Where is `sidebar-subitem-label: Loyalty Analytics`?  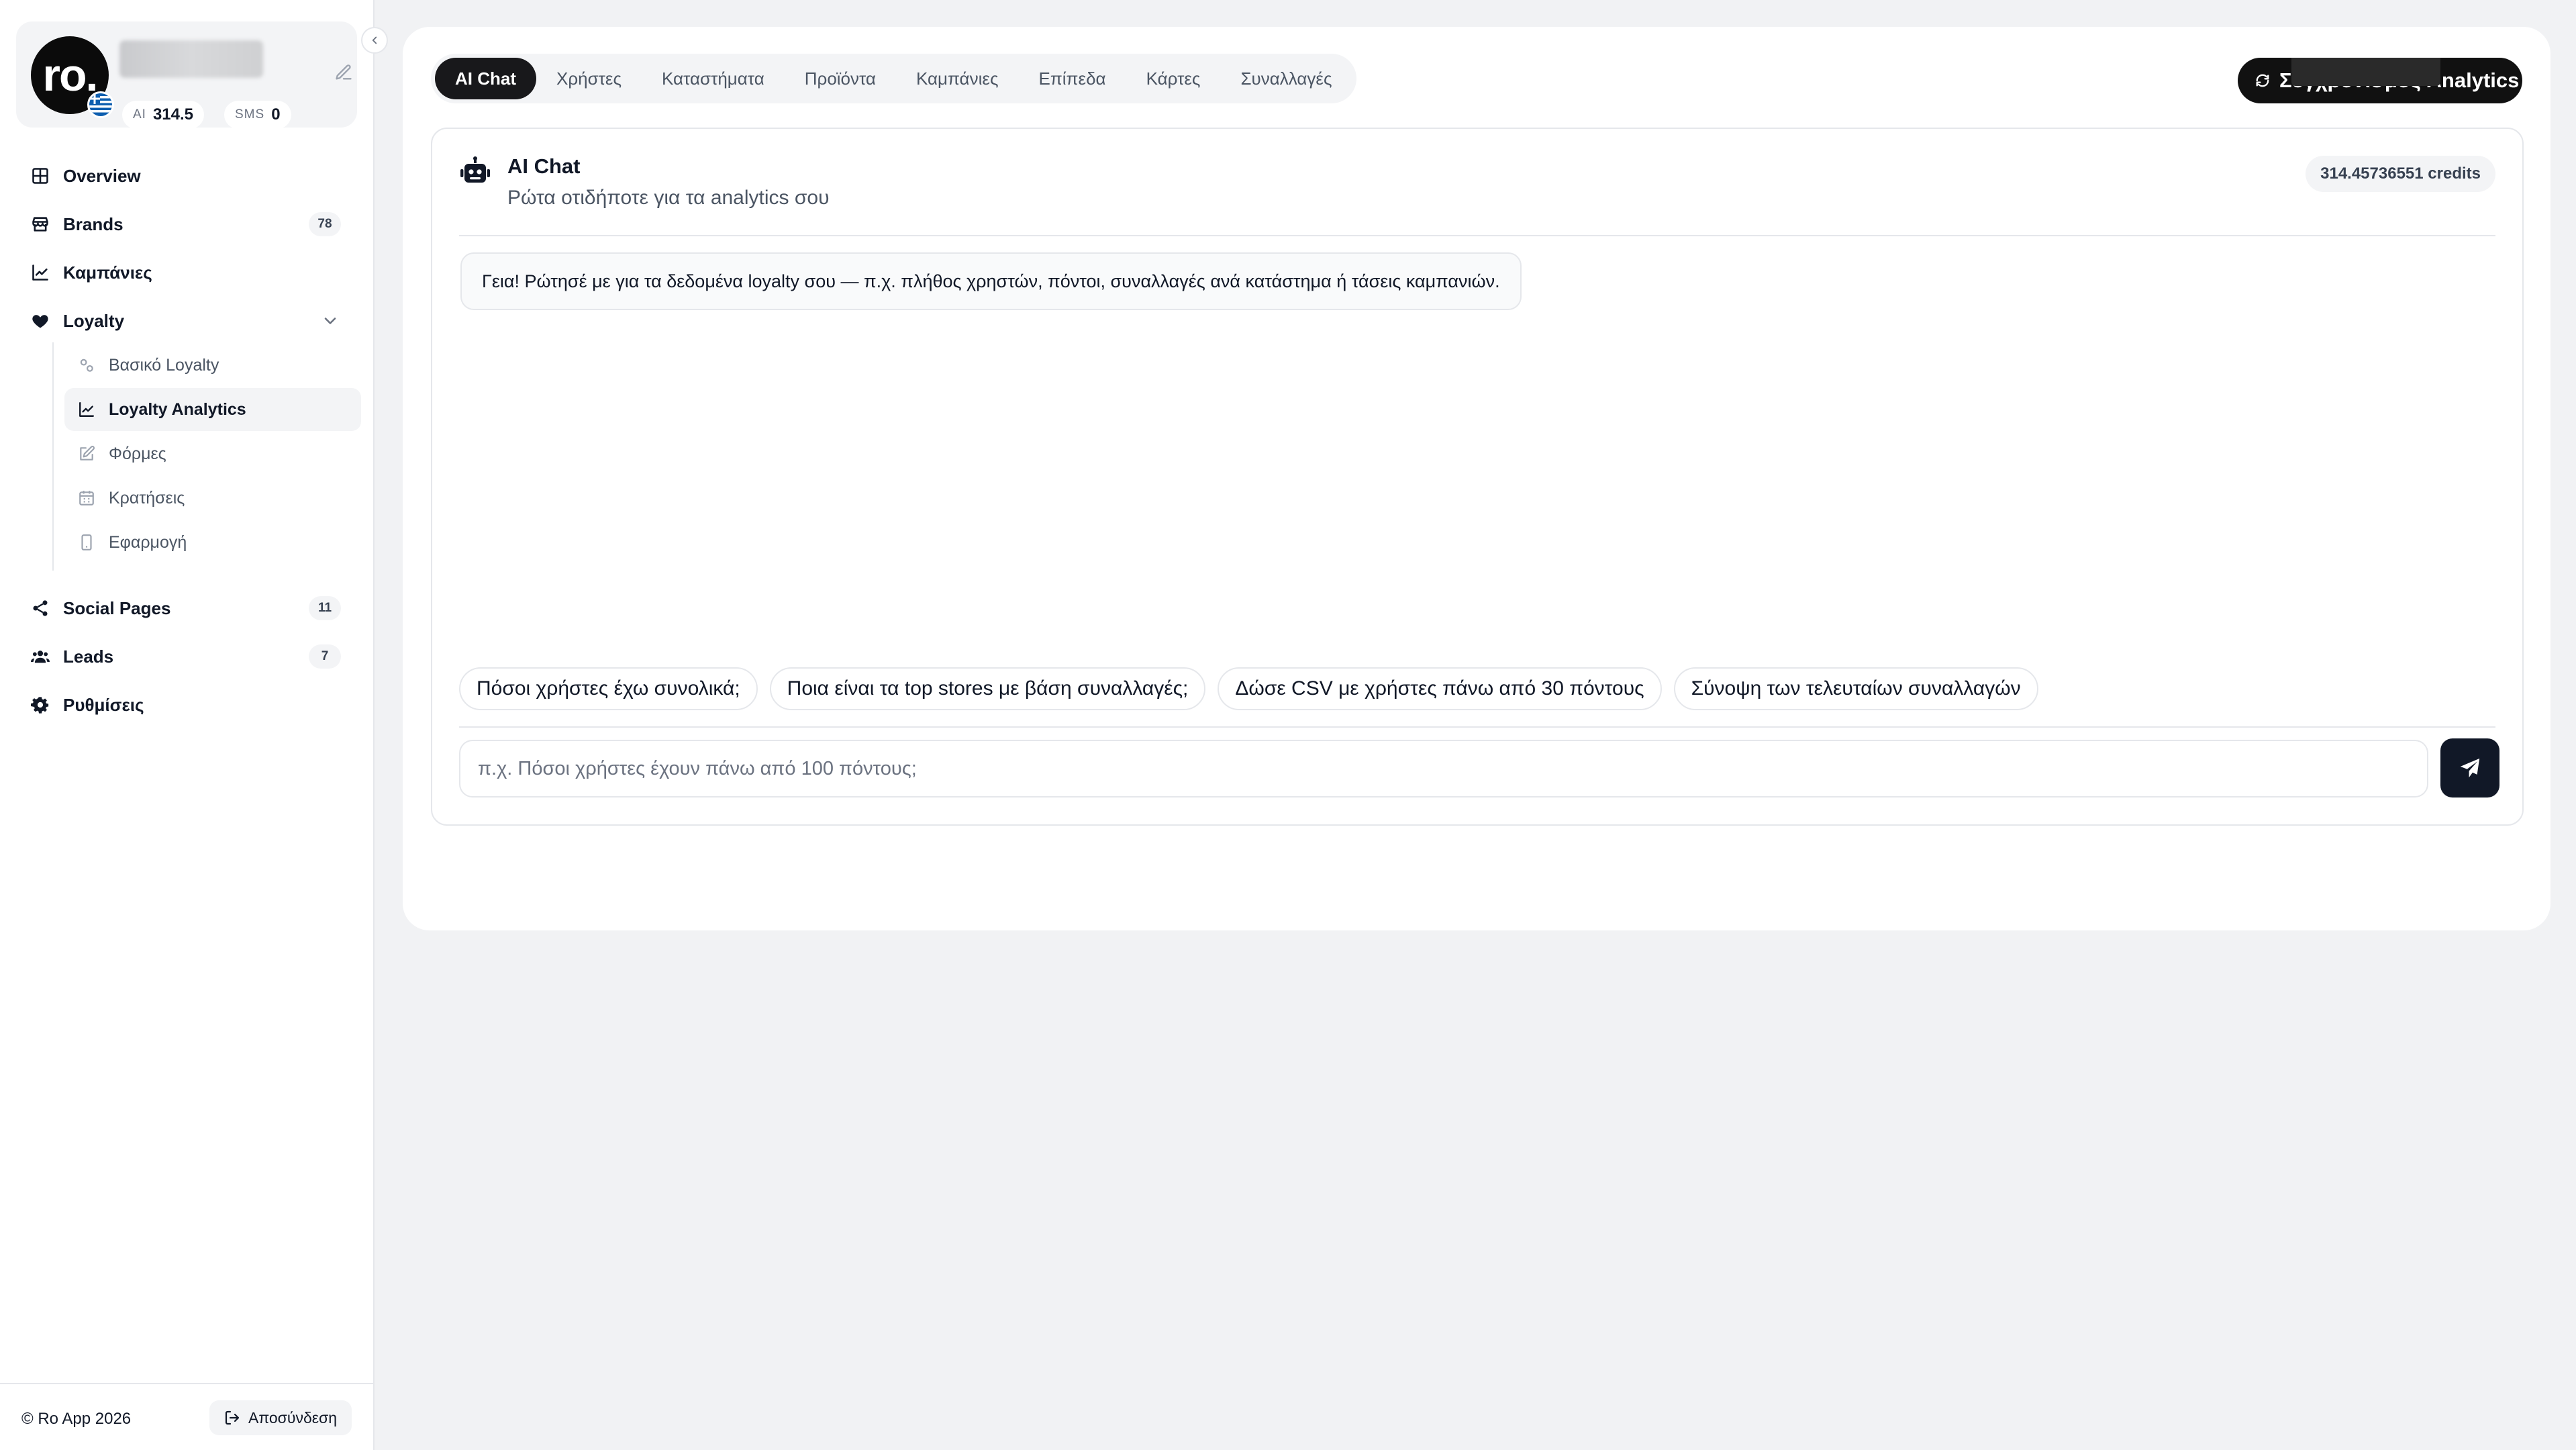 sidebar-subitem-label: Loyalty Analytics is located at coordinates (177, 409).